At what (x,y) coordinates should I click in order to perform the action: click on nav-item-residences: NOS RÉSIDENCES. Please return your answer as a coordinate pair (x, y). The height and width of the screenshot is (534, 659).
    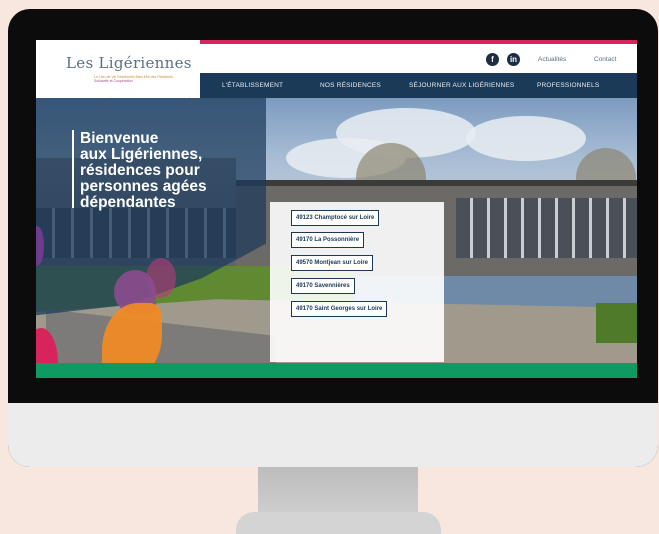
    Looking at the image, I should click on (350, 85).